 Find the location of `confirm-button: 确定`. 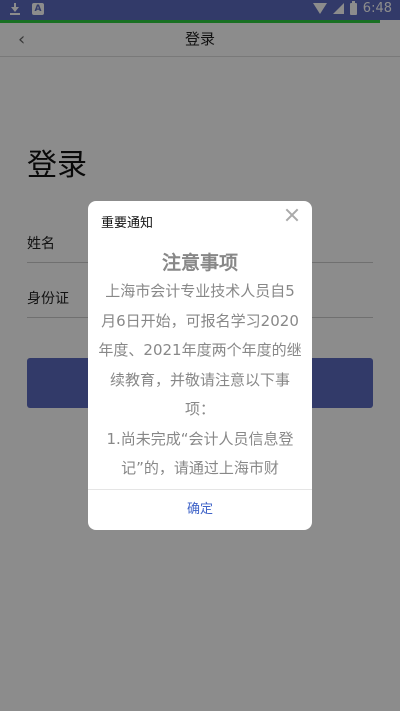

confirm-button: 确定 is located at coordinates (200, 509).